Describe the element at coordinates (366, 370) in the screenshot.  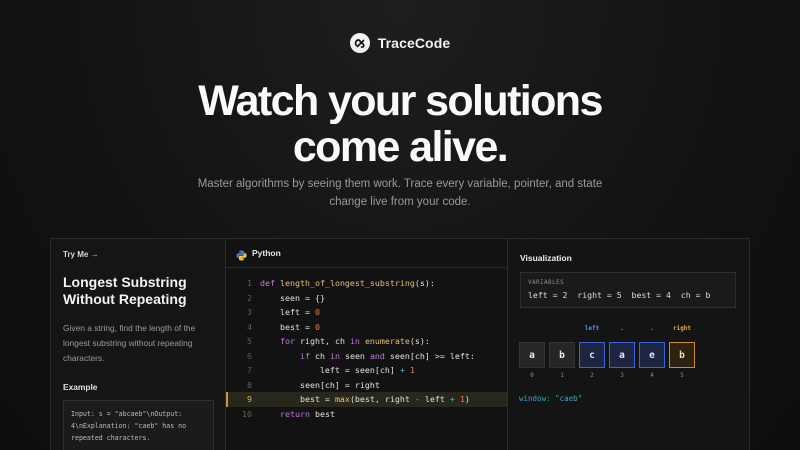
I see `code-line: 7 left = seen[ch] + 1` at that location.